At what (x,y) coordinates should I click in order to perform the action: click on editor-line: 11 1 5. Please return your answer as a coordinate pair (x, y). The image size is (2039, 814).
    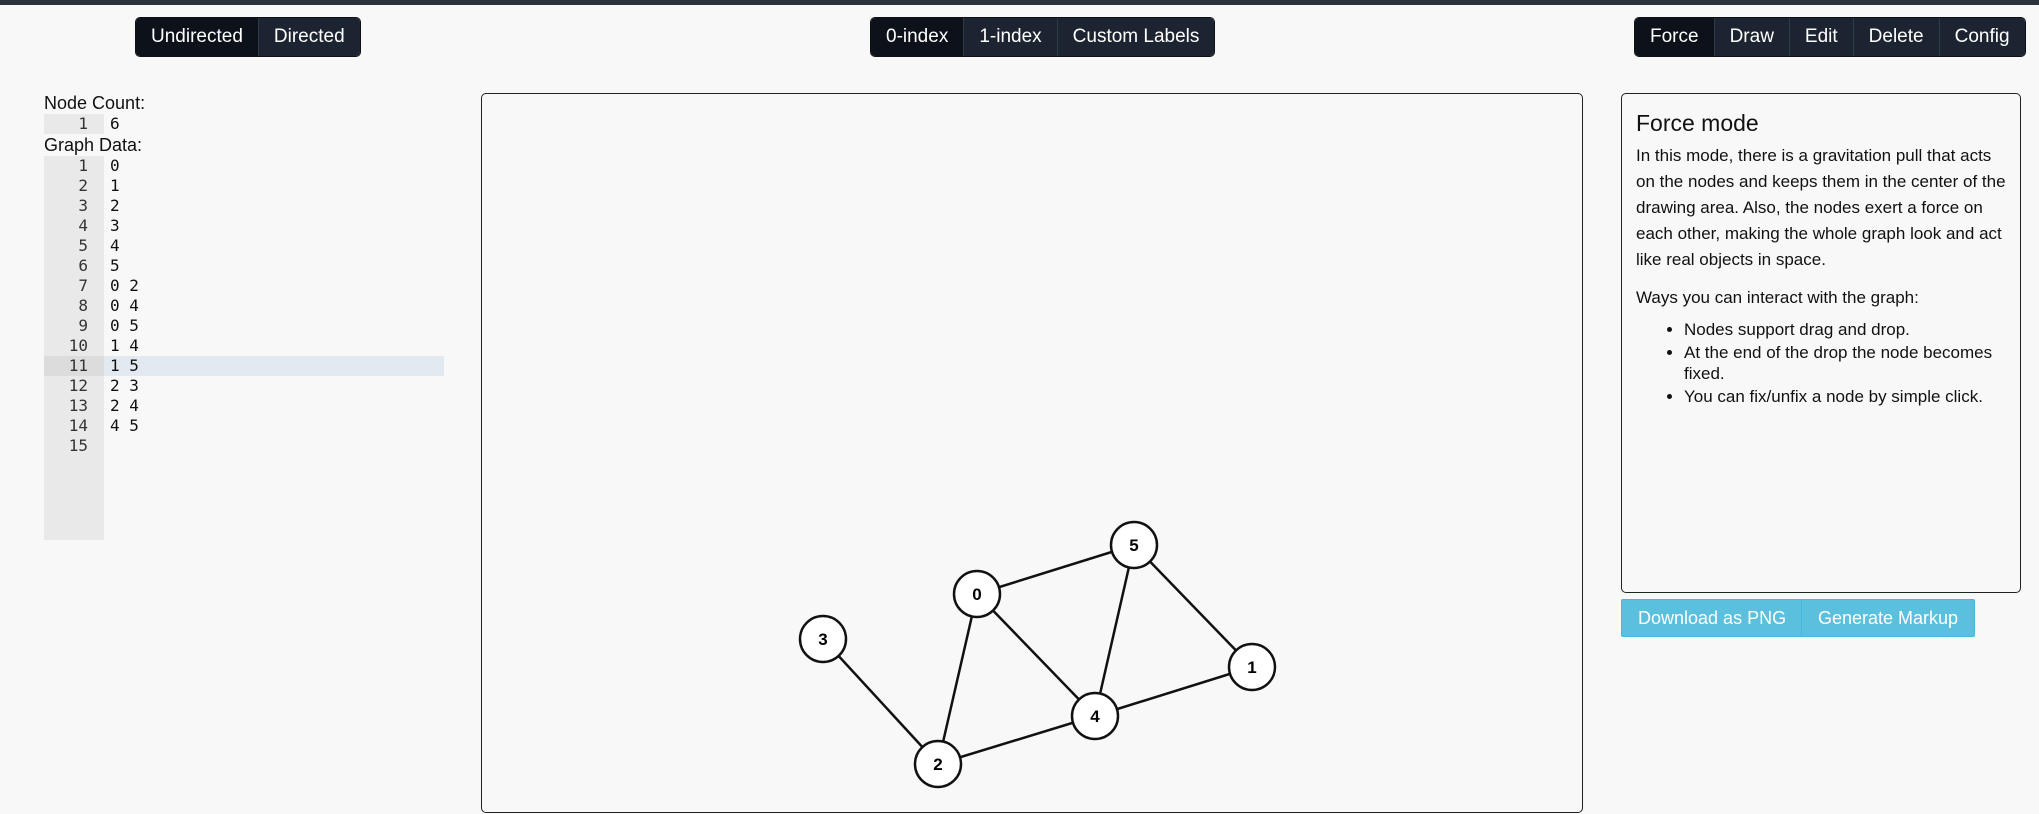
    Looking at the image, I should click on (244, 366).